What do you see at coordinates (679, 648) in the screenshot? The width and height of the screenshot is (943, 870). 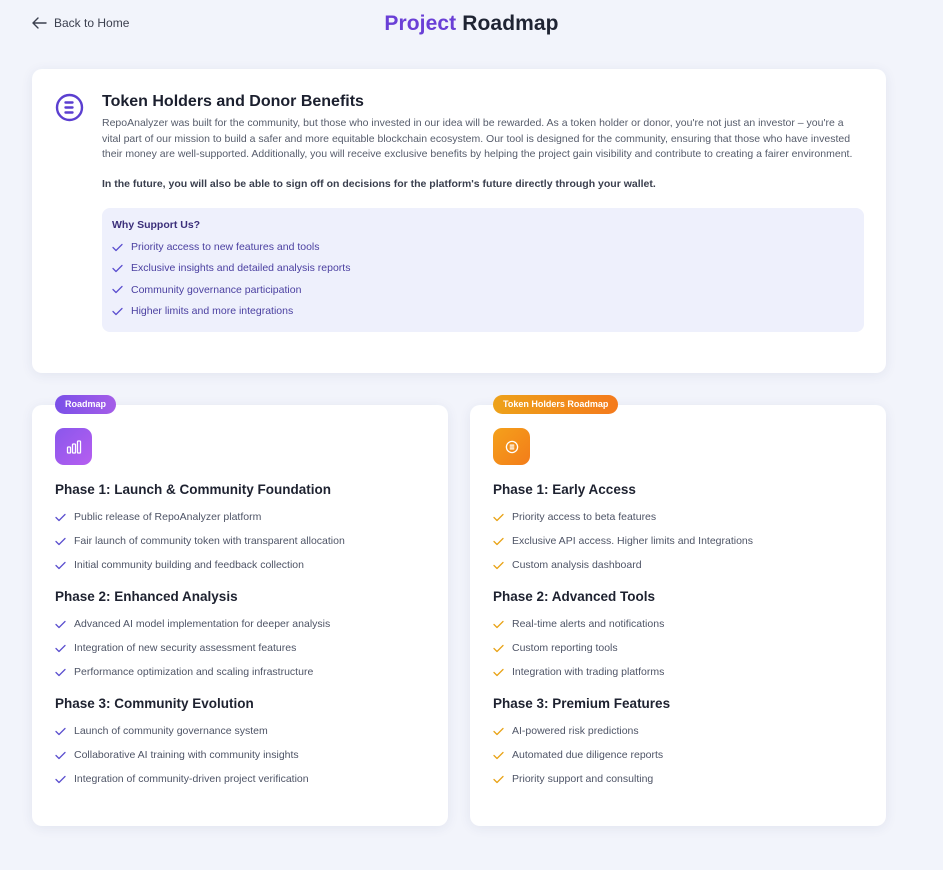 I see `list-item: Custom reporting tools` at bounding box center [679, 648].